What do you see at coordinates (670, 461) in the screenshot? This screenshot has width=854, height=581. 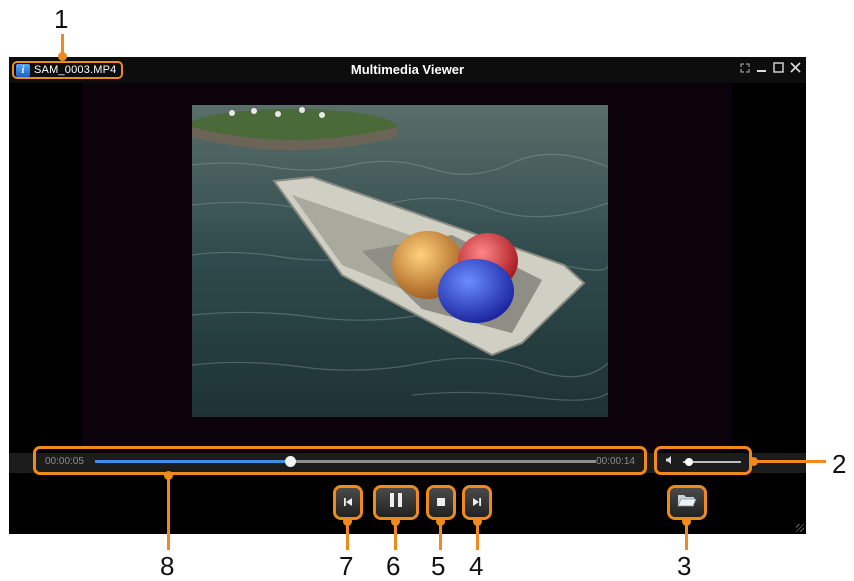 I see `speaker-icon` at bounding box center [670, 461].